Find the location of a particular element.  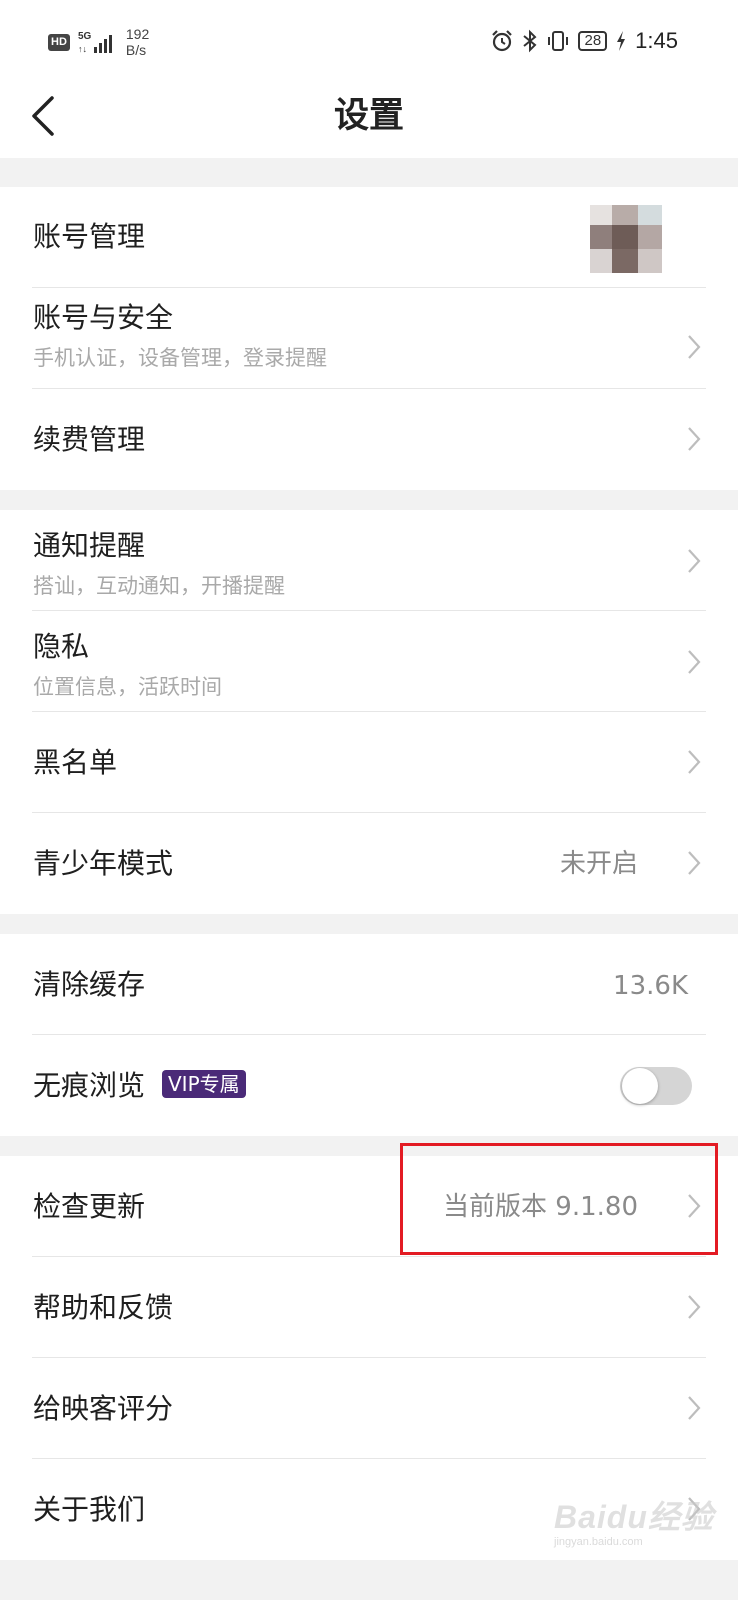

row-title: 通知提醒 is located at coordinates (89, 545).